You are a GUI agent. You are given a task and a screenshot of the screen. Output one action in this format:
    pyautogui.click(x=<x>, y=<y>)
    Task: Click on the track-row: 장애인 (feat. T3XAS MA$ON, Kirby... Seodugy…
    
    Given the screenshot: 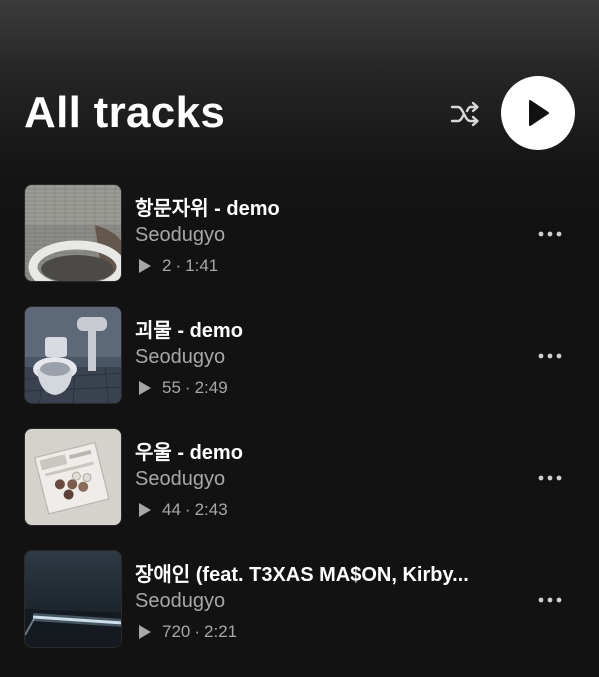 What is the action you would take?
    pyautogui.click(x=299, y=600)
    